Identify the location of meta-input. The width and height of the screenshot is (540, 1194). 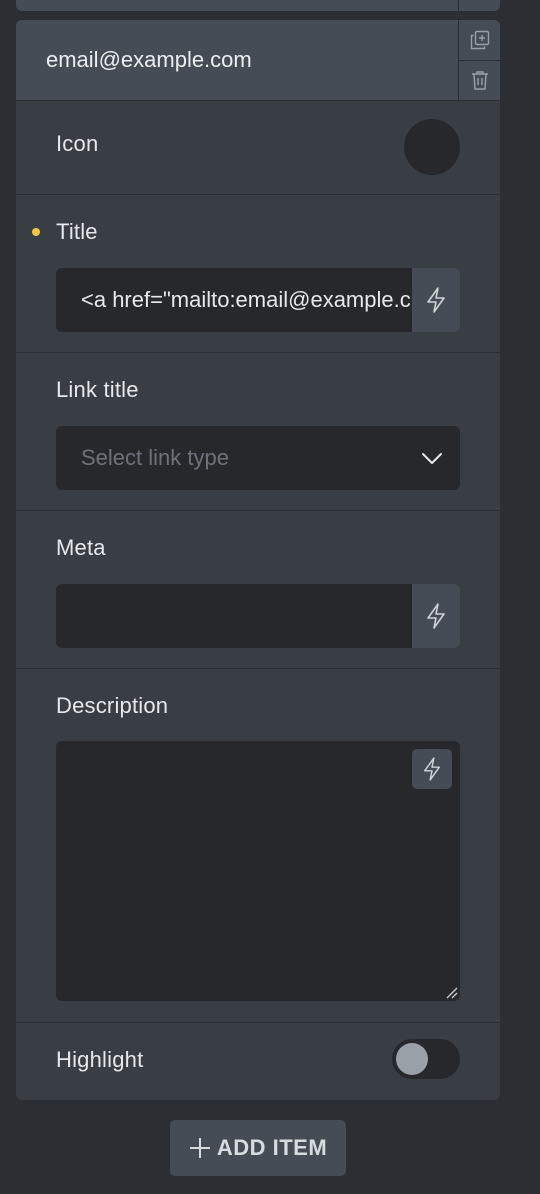
(258, 616).